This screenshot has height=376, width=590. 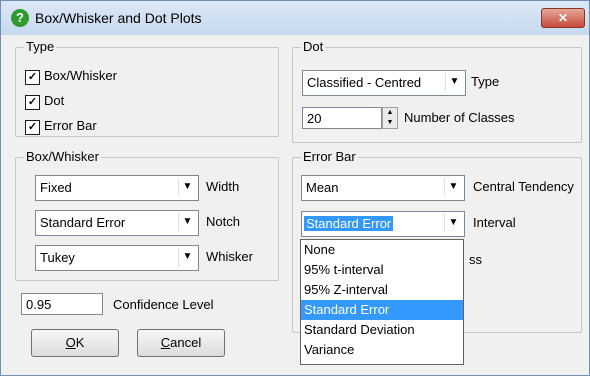 I want to click on interval-combo: Standard Error ▼, so click(x=383, y=224).